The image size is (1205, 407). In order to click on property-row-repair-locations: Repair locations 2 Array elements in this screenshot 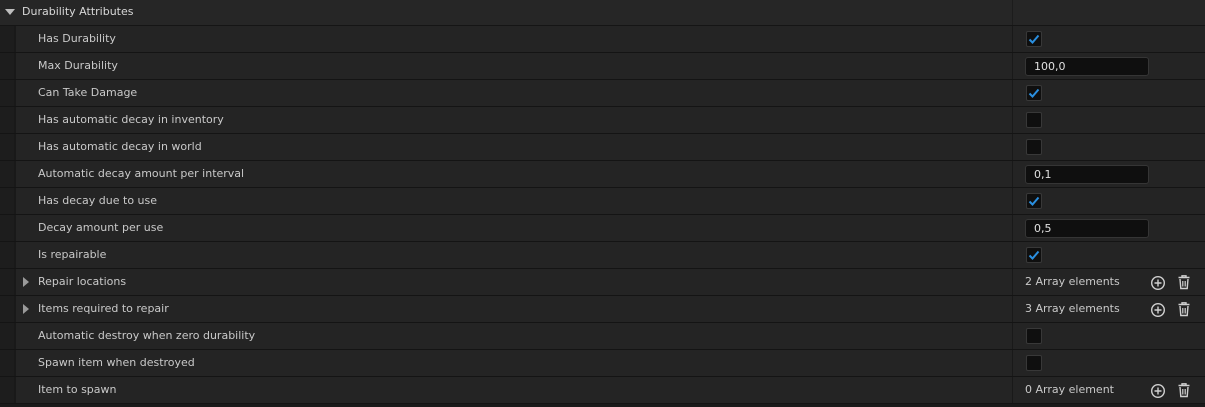, I will do `click(602, 282)`.